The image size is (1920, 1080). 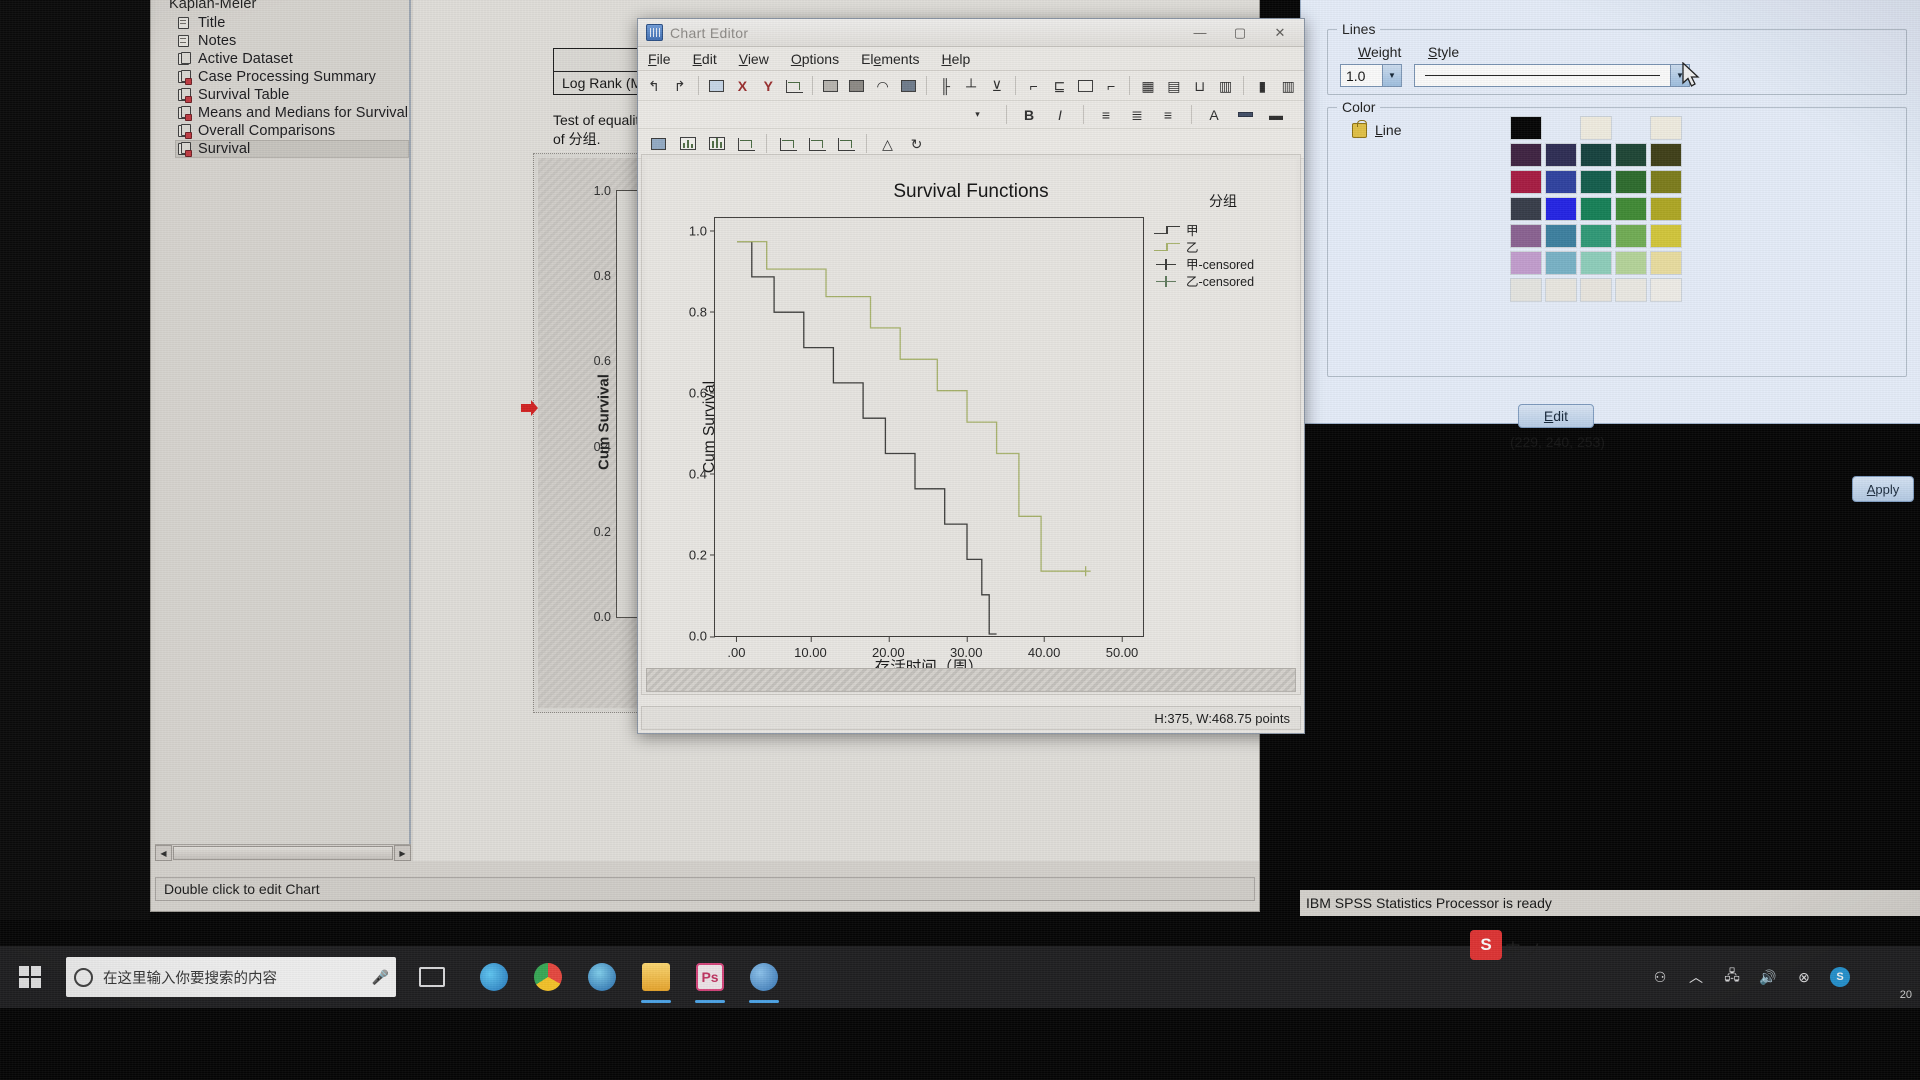 What do you see at coordinates (1200, 33) in the screenshot?
I see `minimize-button: —` at bounding box center [1200, 33].